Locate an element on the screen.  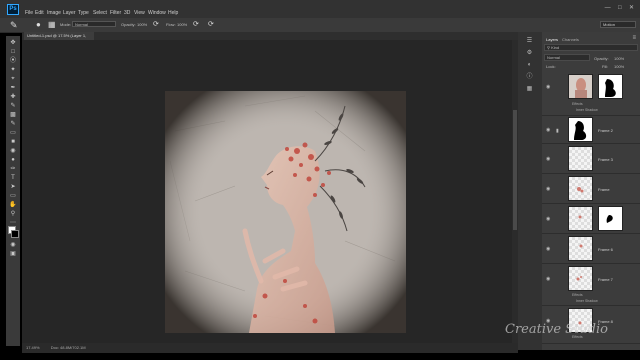
workspace-switcher: Motion is located at coordinates (618, 24).